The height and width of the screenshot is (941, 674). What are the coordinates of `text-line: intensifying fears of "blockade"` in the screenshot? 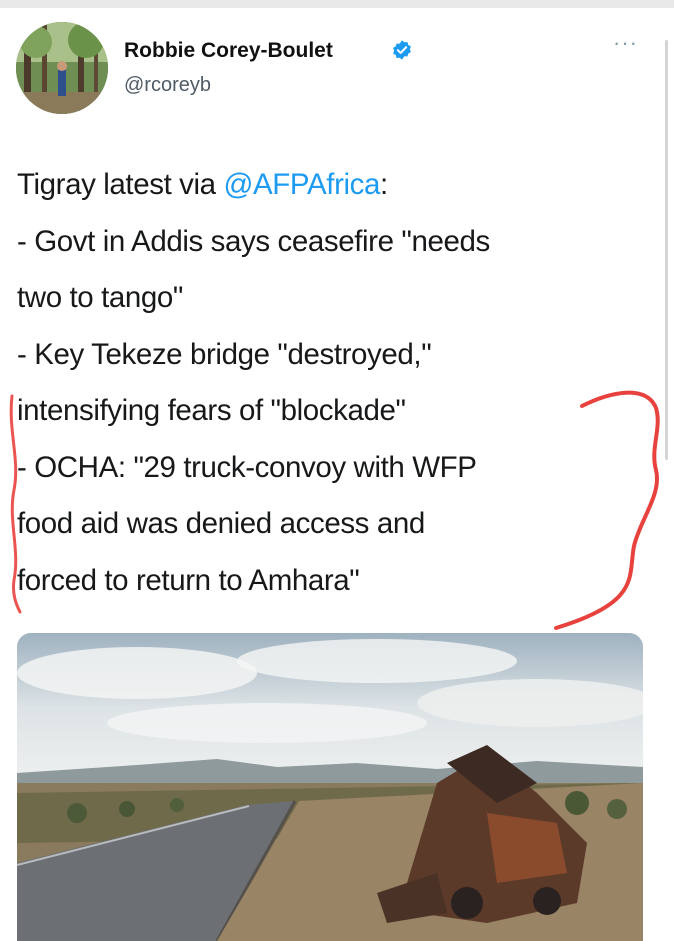 It's located at (211, 410).